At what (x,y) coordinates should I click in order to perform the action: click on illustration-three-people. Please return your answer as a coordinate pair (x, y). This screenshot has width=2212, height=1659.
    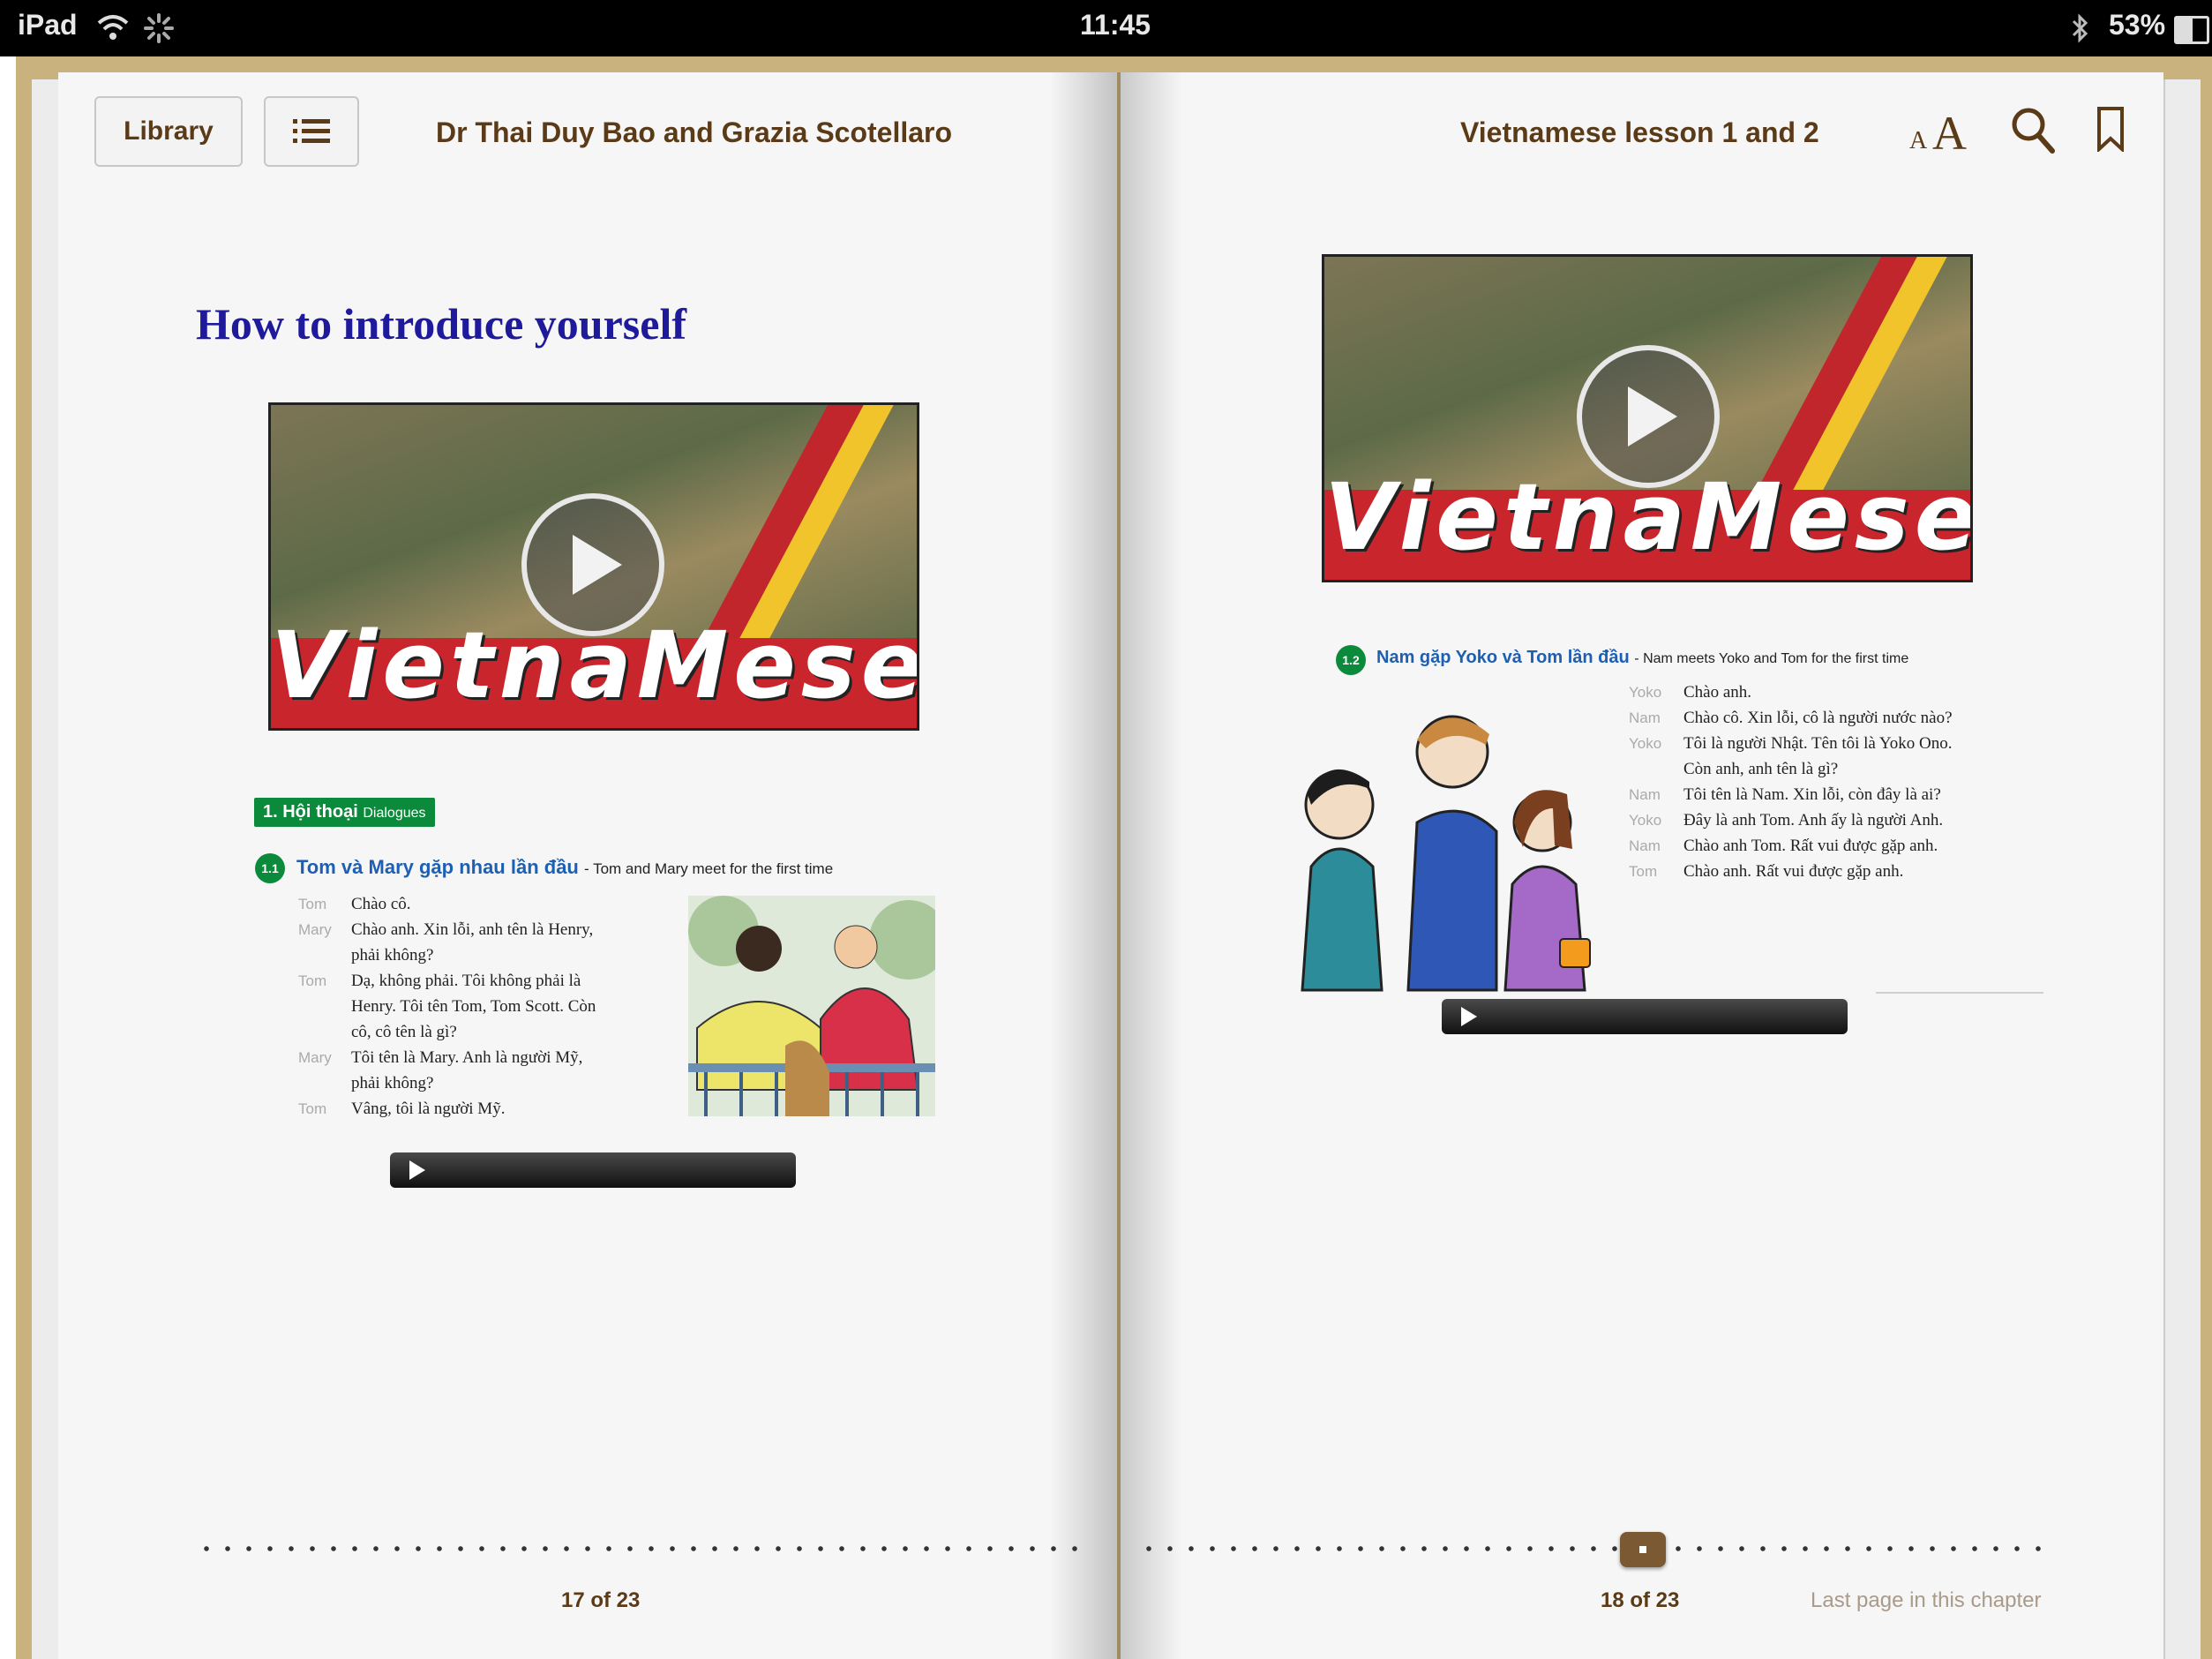
    Looking at the image, I should click on (1446, 854).